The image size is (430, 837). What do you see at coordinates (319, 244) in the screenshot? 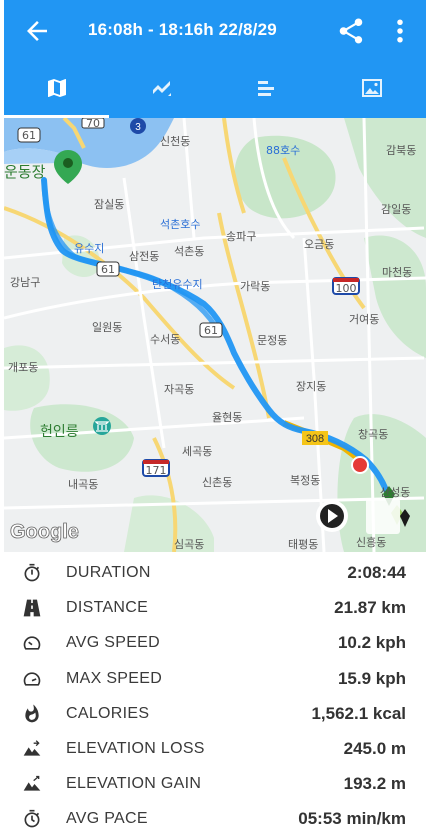
I see `label-ogeum: 오금동` at bounding box center [319, 244].